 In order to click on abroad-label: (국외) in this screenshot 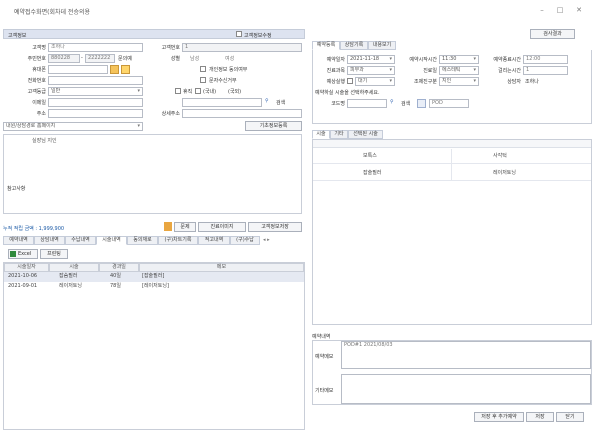, I will do `click(235, 92)`.